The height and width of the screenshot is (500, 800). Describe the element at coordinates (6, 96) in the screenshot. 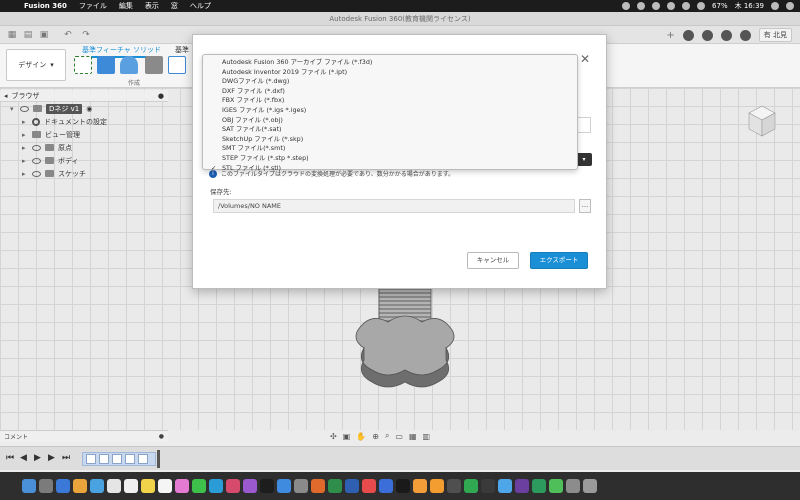

I see `collapse-icon: ◂` at that location.